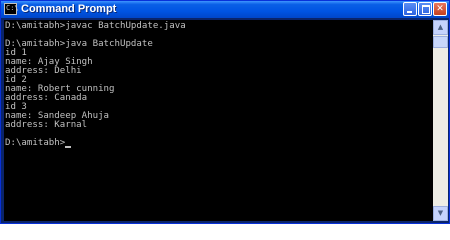 The image size is (450, 240). I want to click on close-button: ✕, so click(440, 9).